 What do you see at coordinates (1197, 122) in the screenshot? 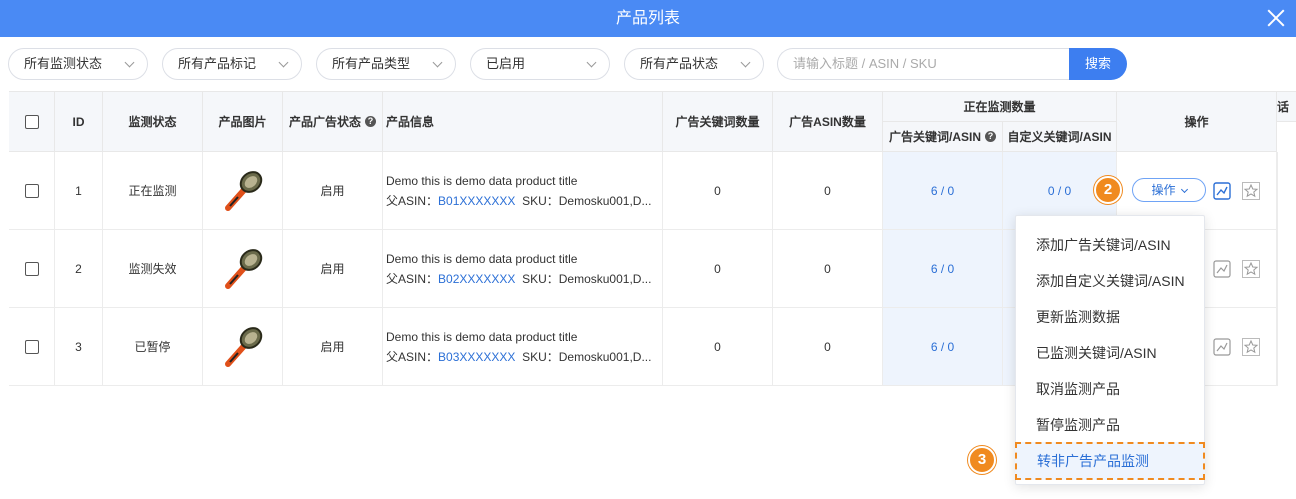
I see `header-action: 操作` at bounding box center [1197, 122].